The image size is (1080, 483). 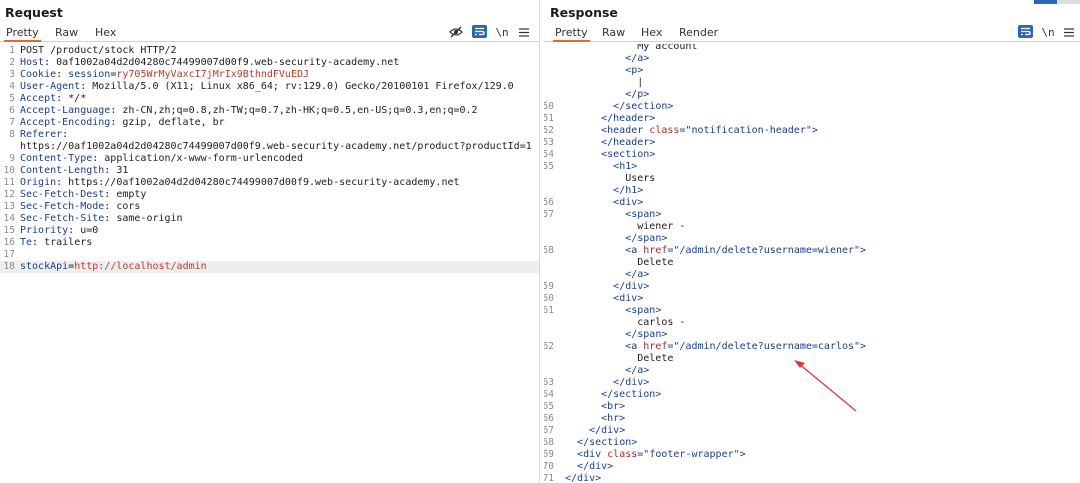 I want to click on line-number: 8, so click(x=12, y=134).